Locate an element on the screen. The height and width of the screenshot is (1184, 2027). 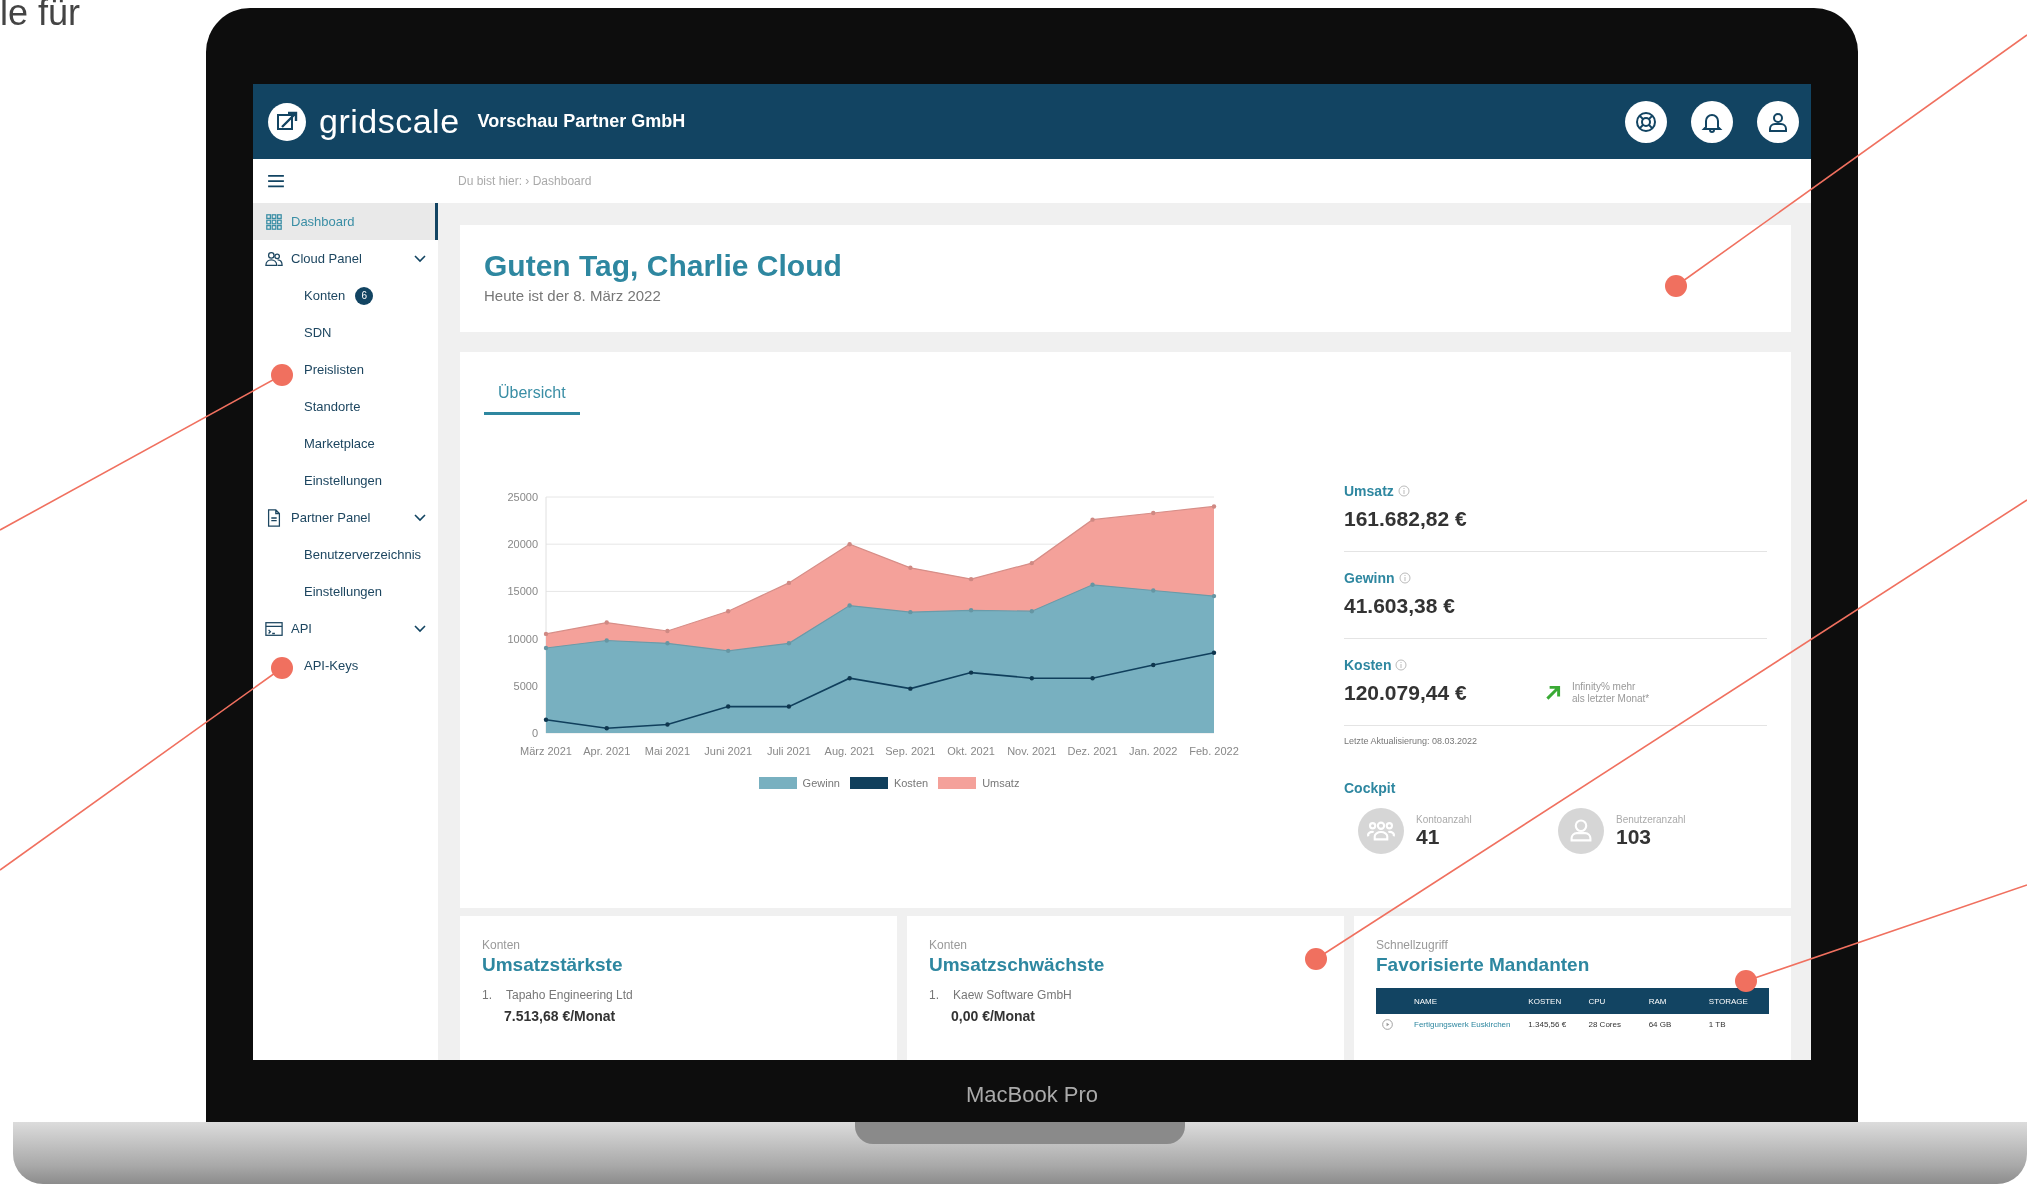
table-cell-text: 1.345,56 € is located at coordinates (1548, 1024).